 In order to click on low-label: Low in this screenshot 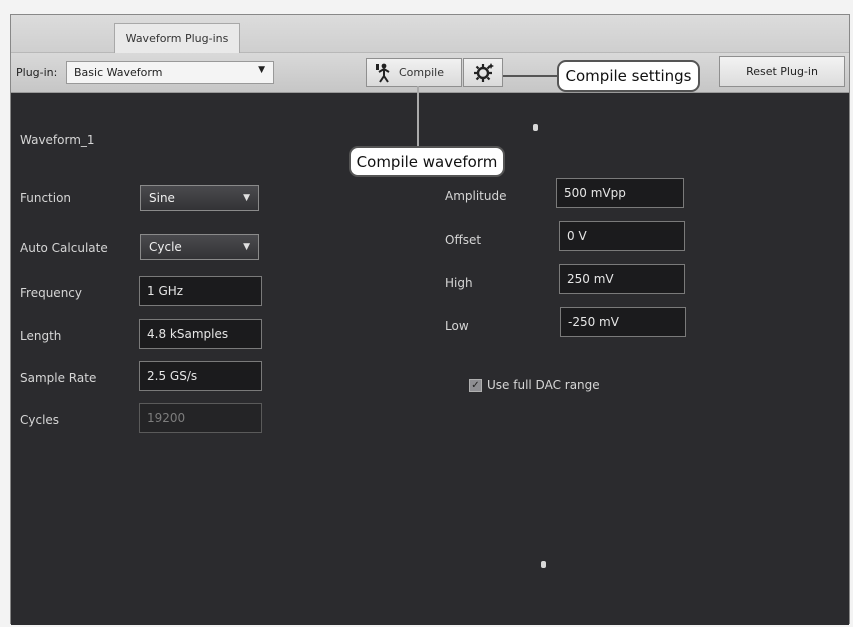, I will do `click(457, 326)`.